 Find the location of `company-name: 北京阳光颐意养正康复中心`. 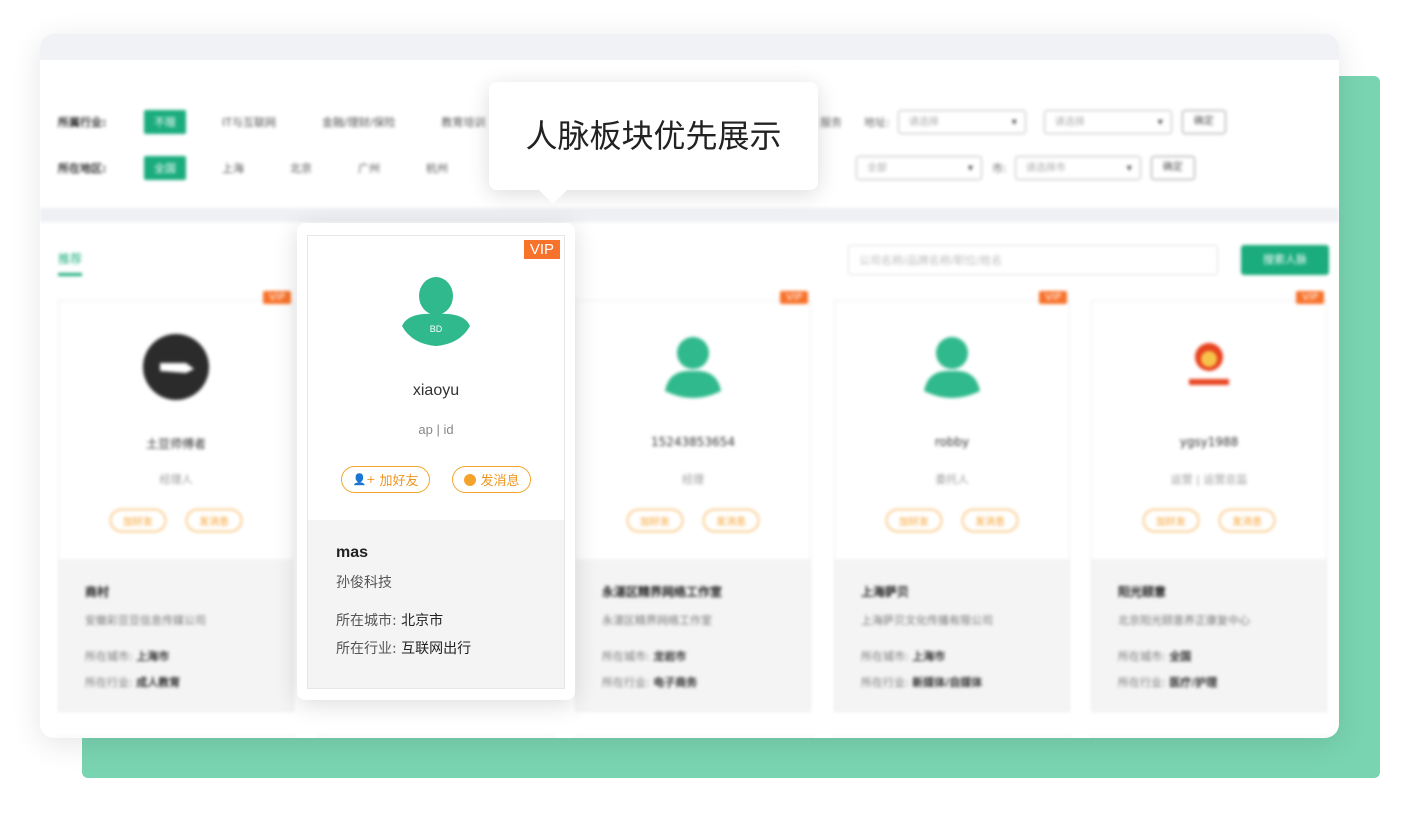

company-name: 北京阳光颐意养正康复中心 is located at coordinates (1184, 620).